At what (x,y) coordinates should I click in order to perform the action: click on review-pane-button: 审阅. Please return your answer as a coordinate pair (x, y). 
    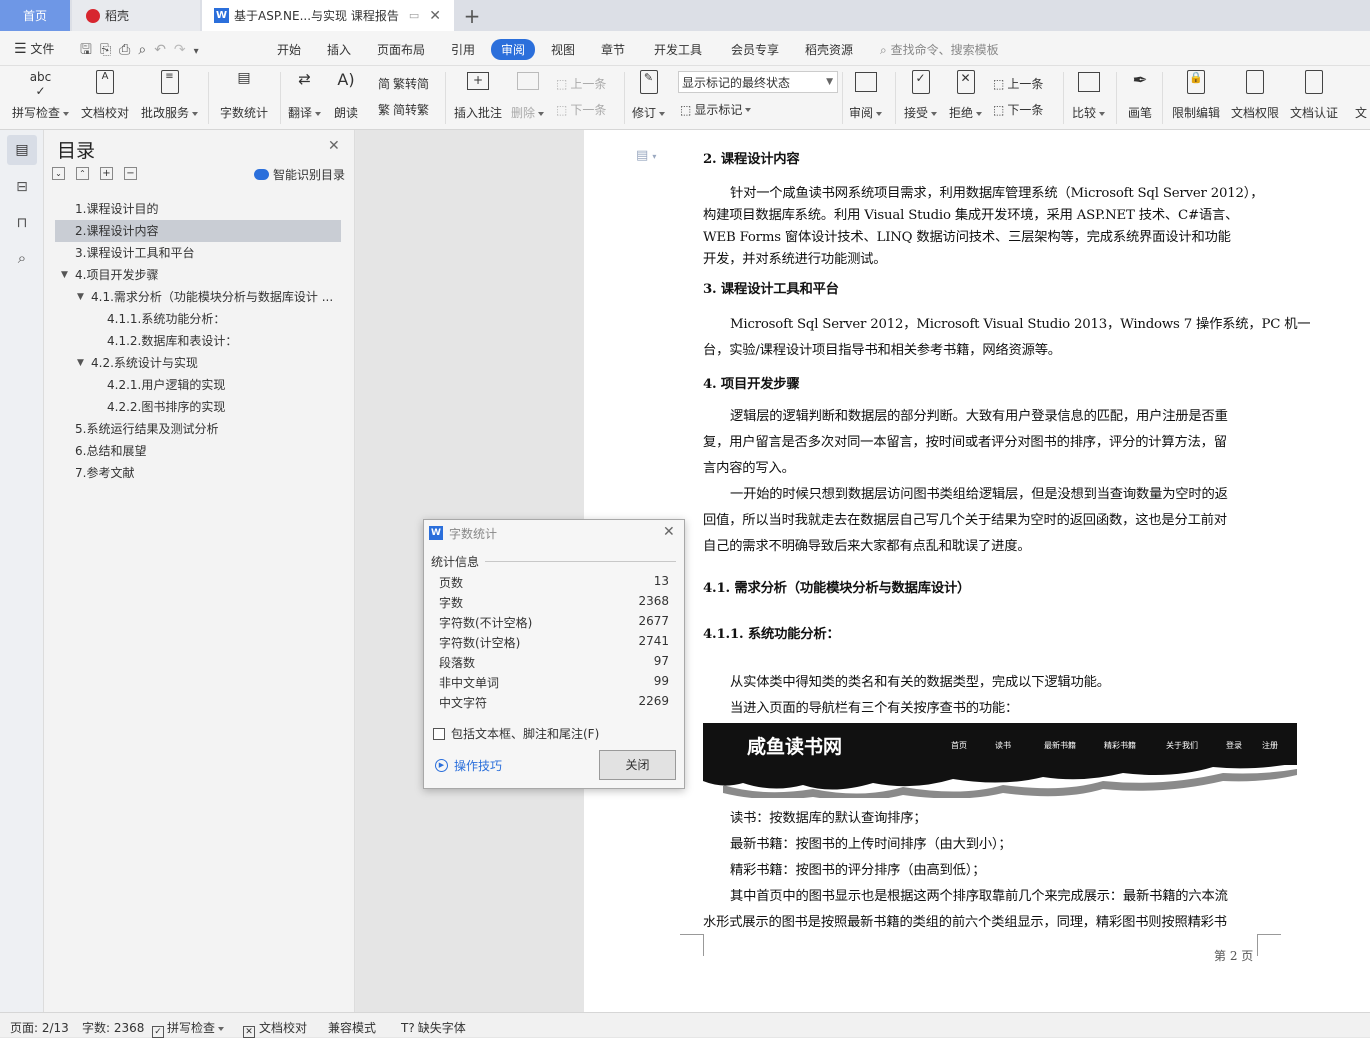
    Looking at the image, I should click on (866, 95).